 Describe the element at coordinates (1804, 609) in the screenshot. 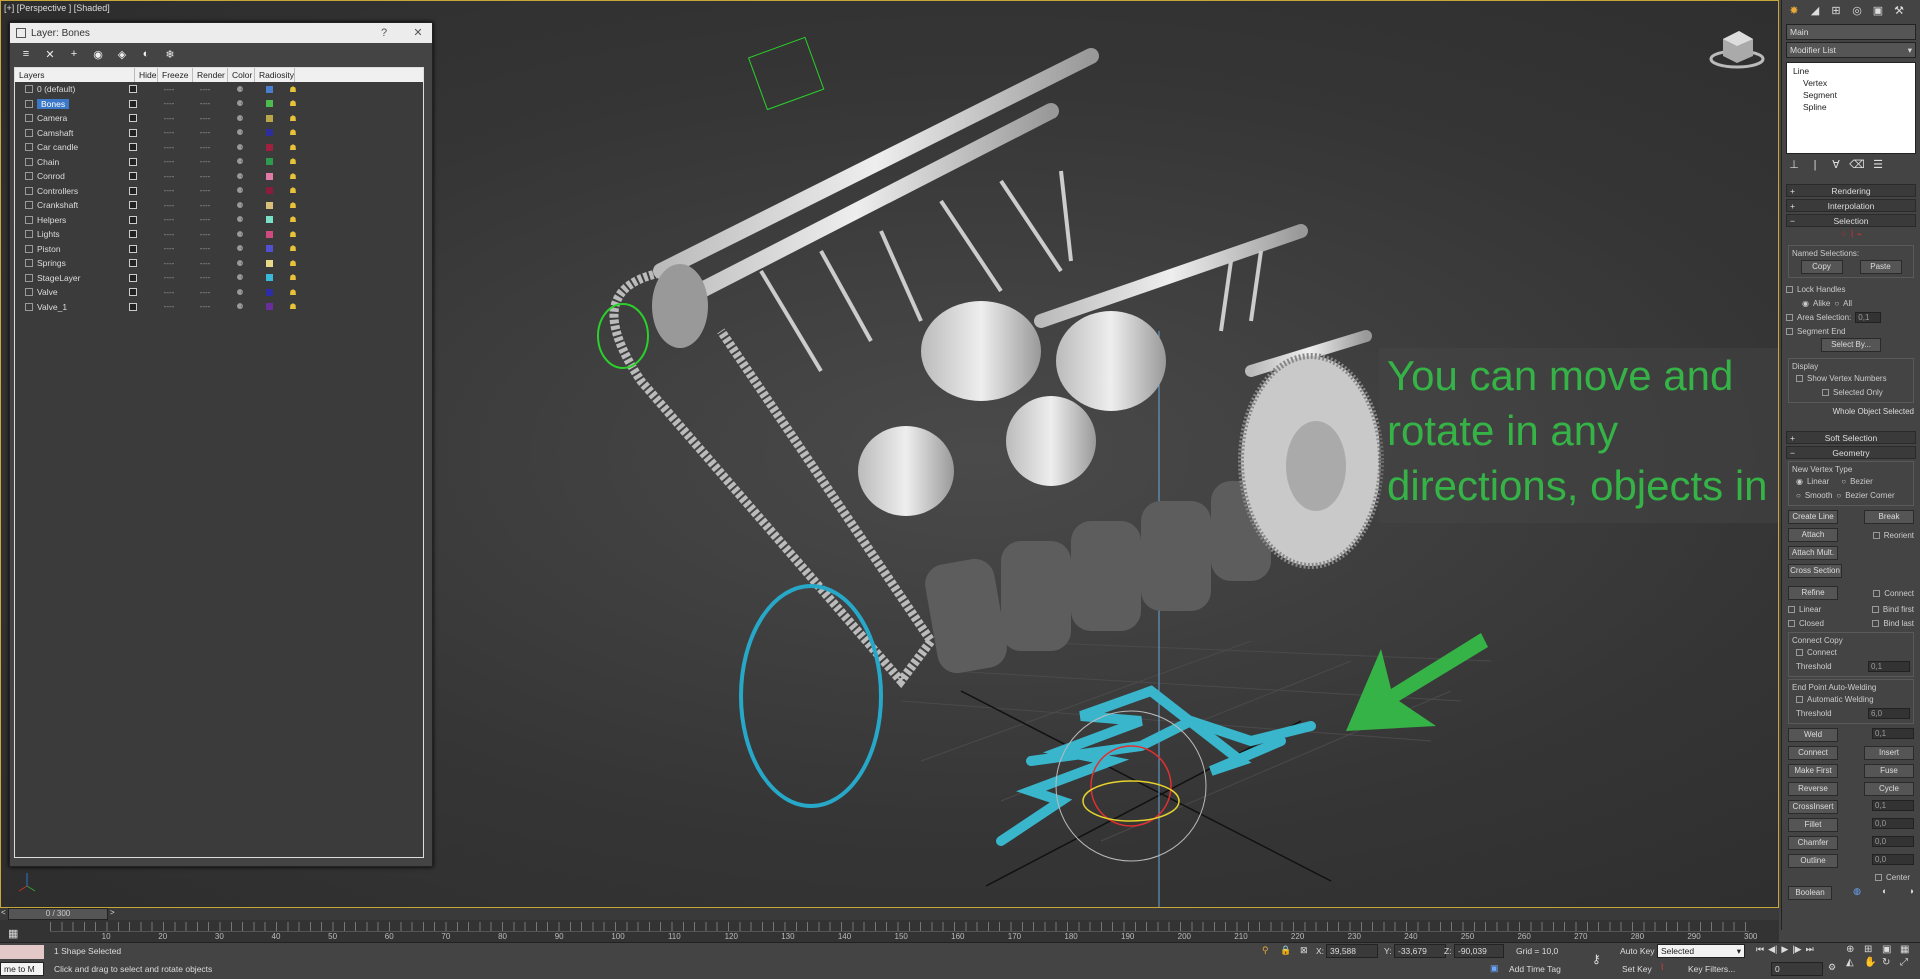

I see `linear-check-row: Linear` at that location.